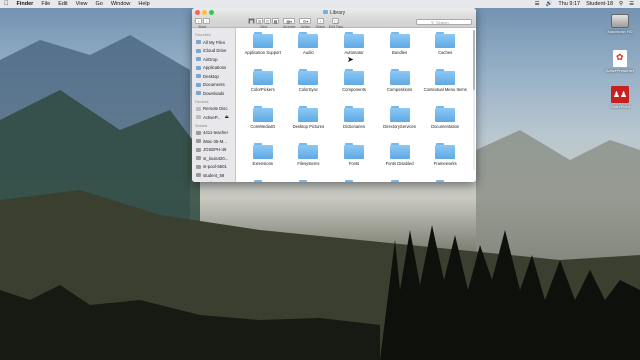 The width and height of the screenshot is (640, 360). What do you see at coordinates (262, 89) in the screenshot?
I see `folder-name: ColorPickers` at bounding box center [262, 89].